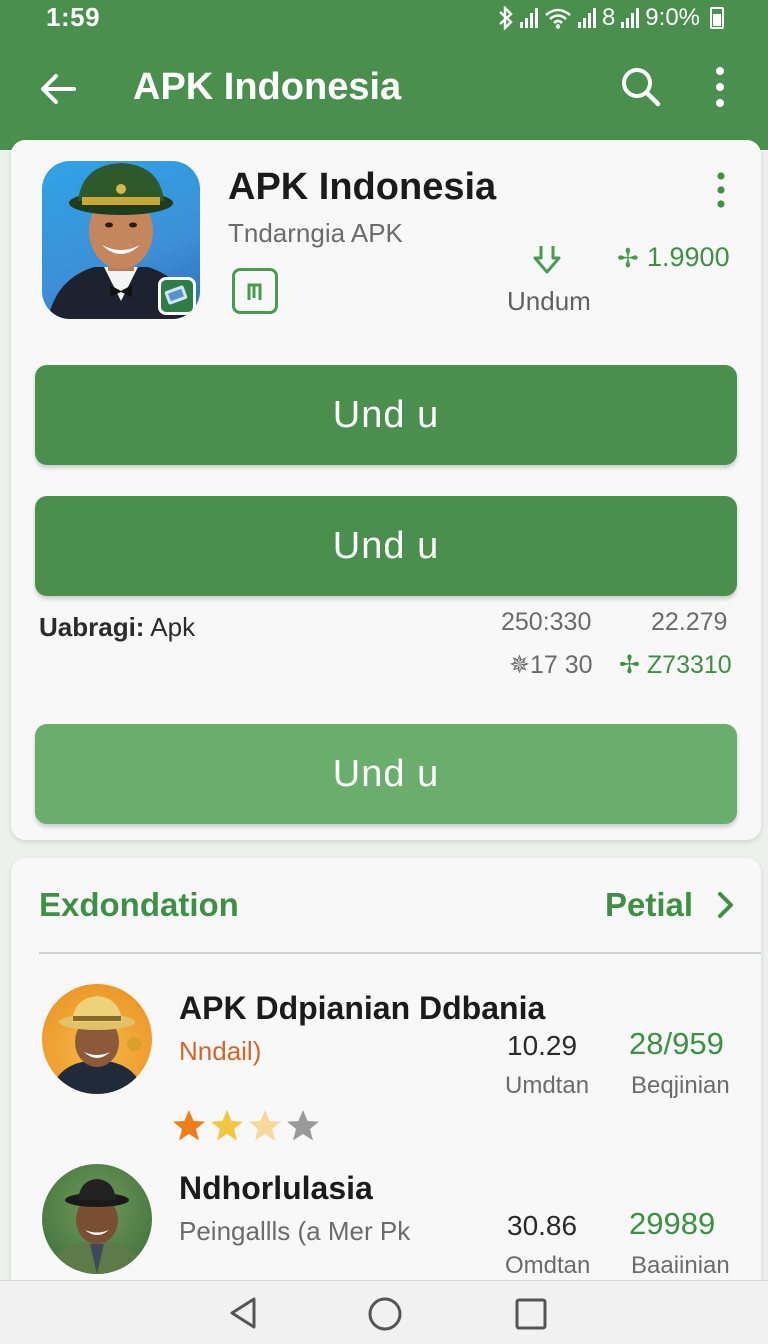 The height and width of the screenshot is (1344, 768). What do you see at coordinates (548, 1265) in the screenshot?
I see `list-item-size-label: Omdtan` at bounding box center [548, 1265].